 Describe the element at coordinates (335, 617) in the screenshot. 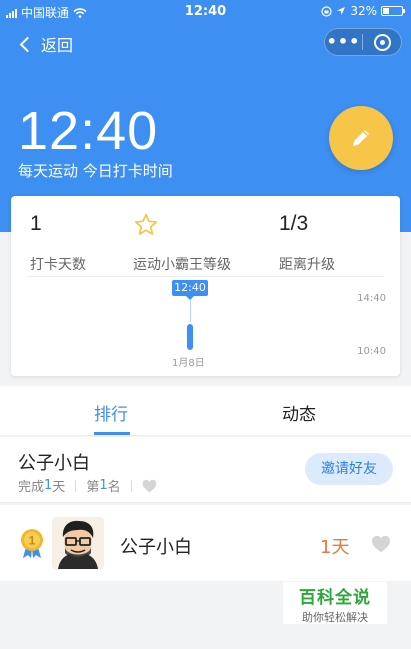

I see `watermark-subtitle: 助你轻松解决` at that location.